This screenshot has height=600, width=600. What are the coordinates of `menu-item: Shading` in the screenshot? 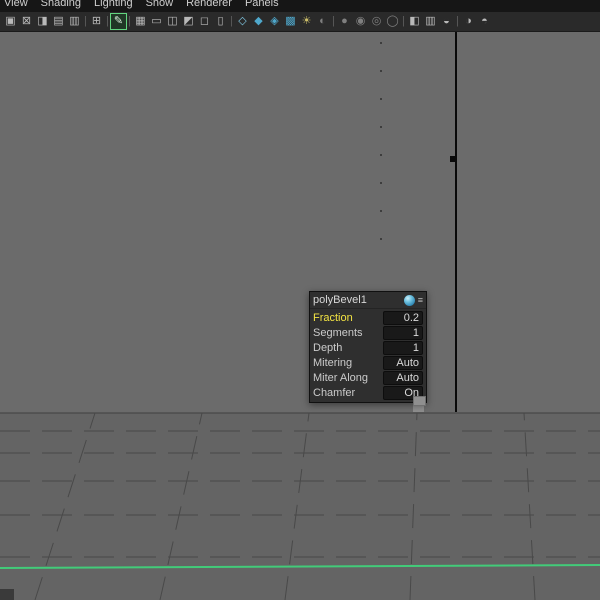 It's located at (61, 6).